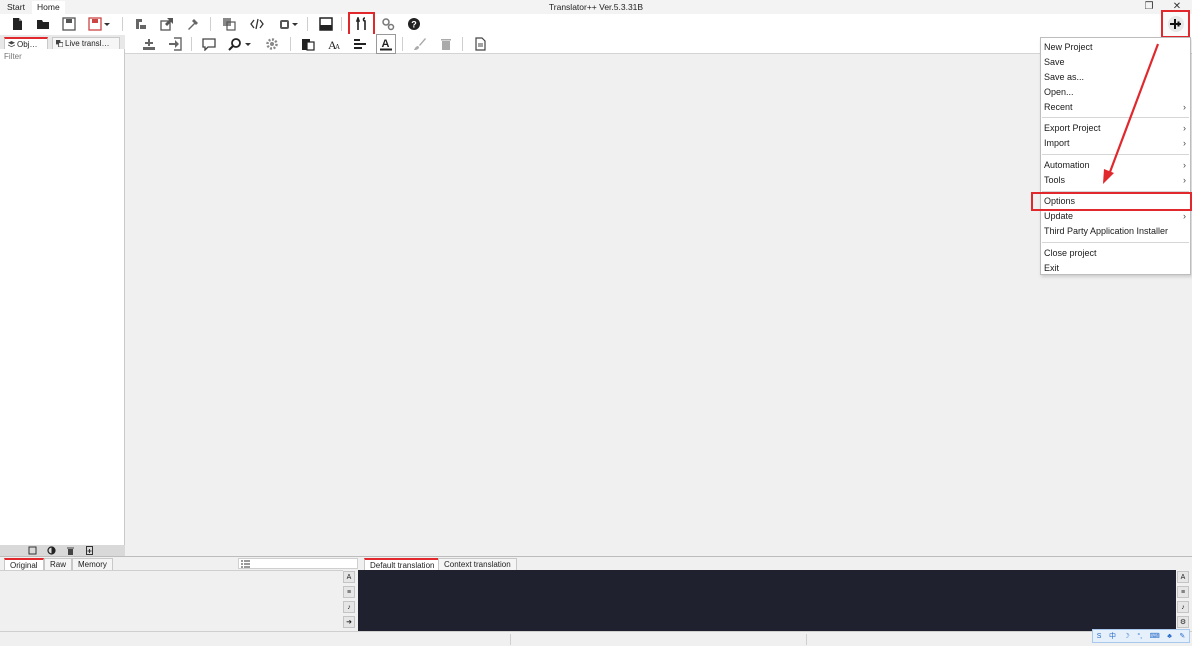 Image resolution: width=1192 pixels, height=646 pixels. Describe the element at coordinates (167, 24) in the screenshot. I see `export-icon` at that location.